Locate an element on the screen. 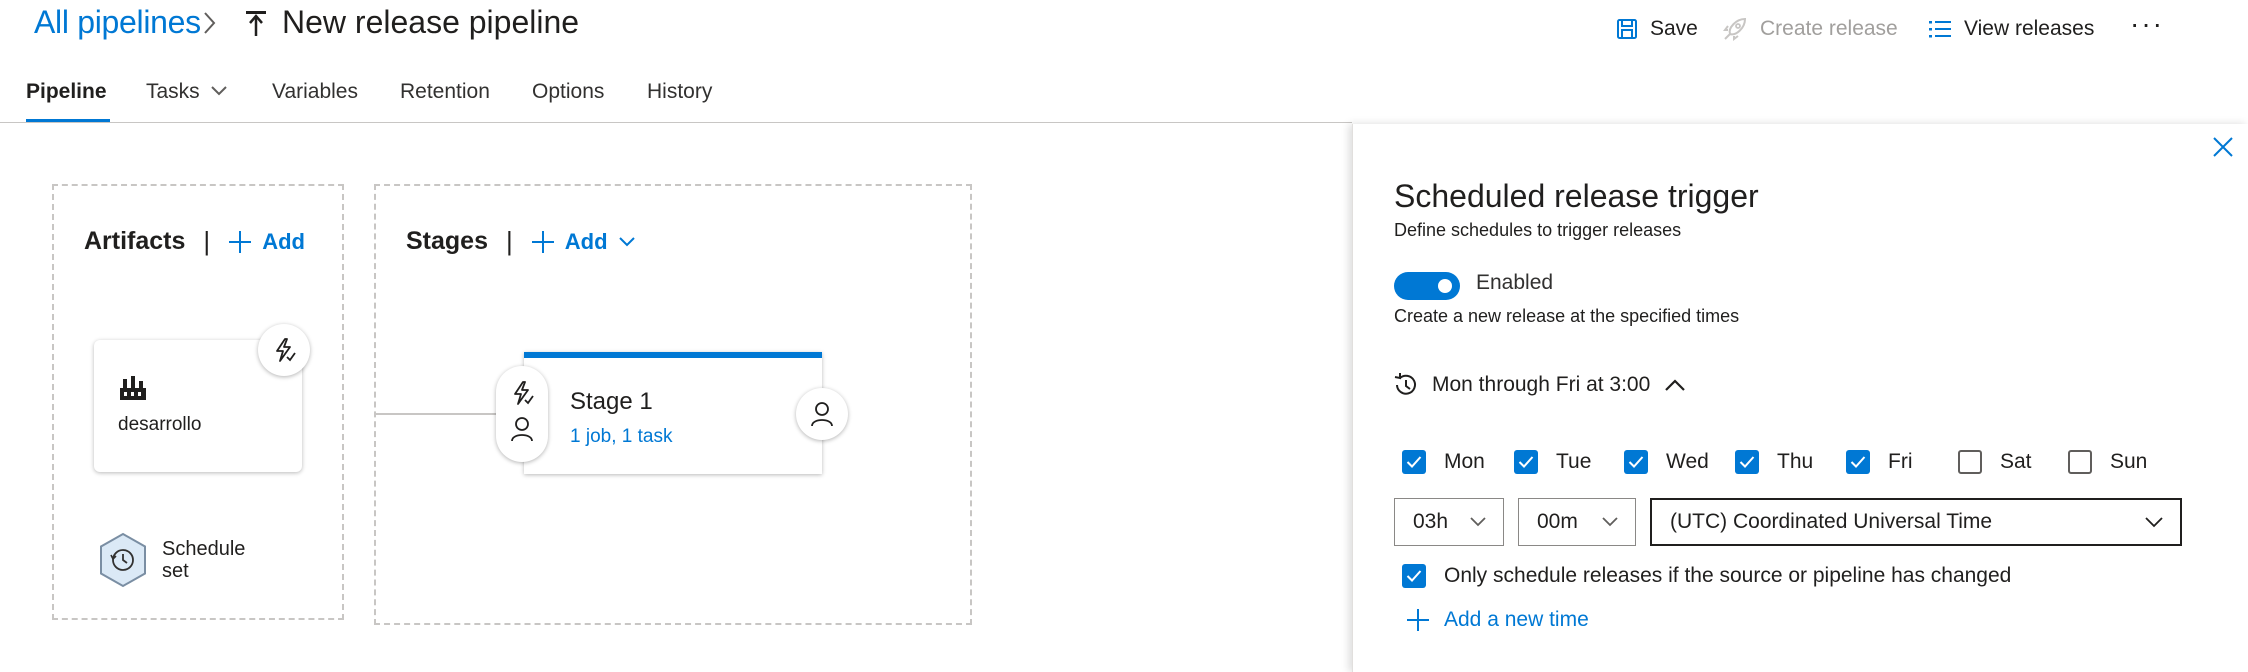 The width and height of the screenshot is (2248, 672). minute-value: 00m is located at coordinates (1557, 521).